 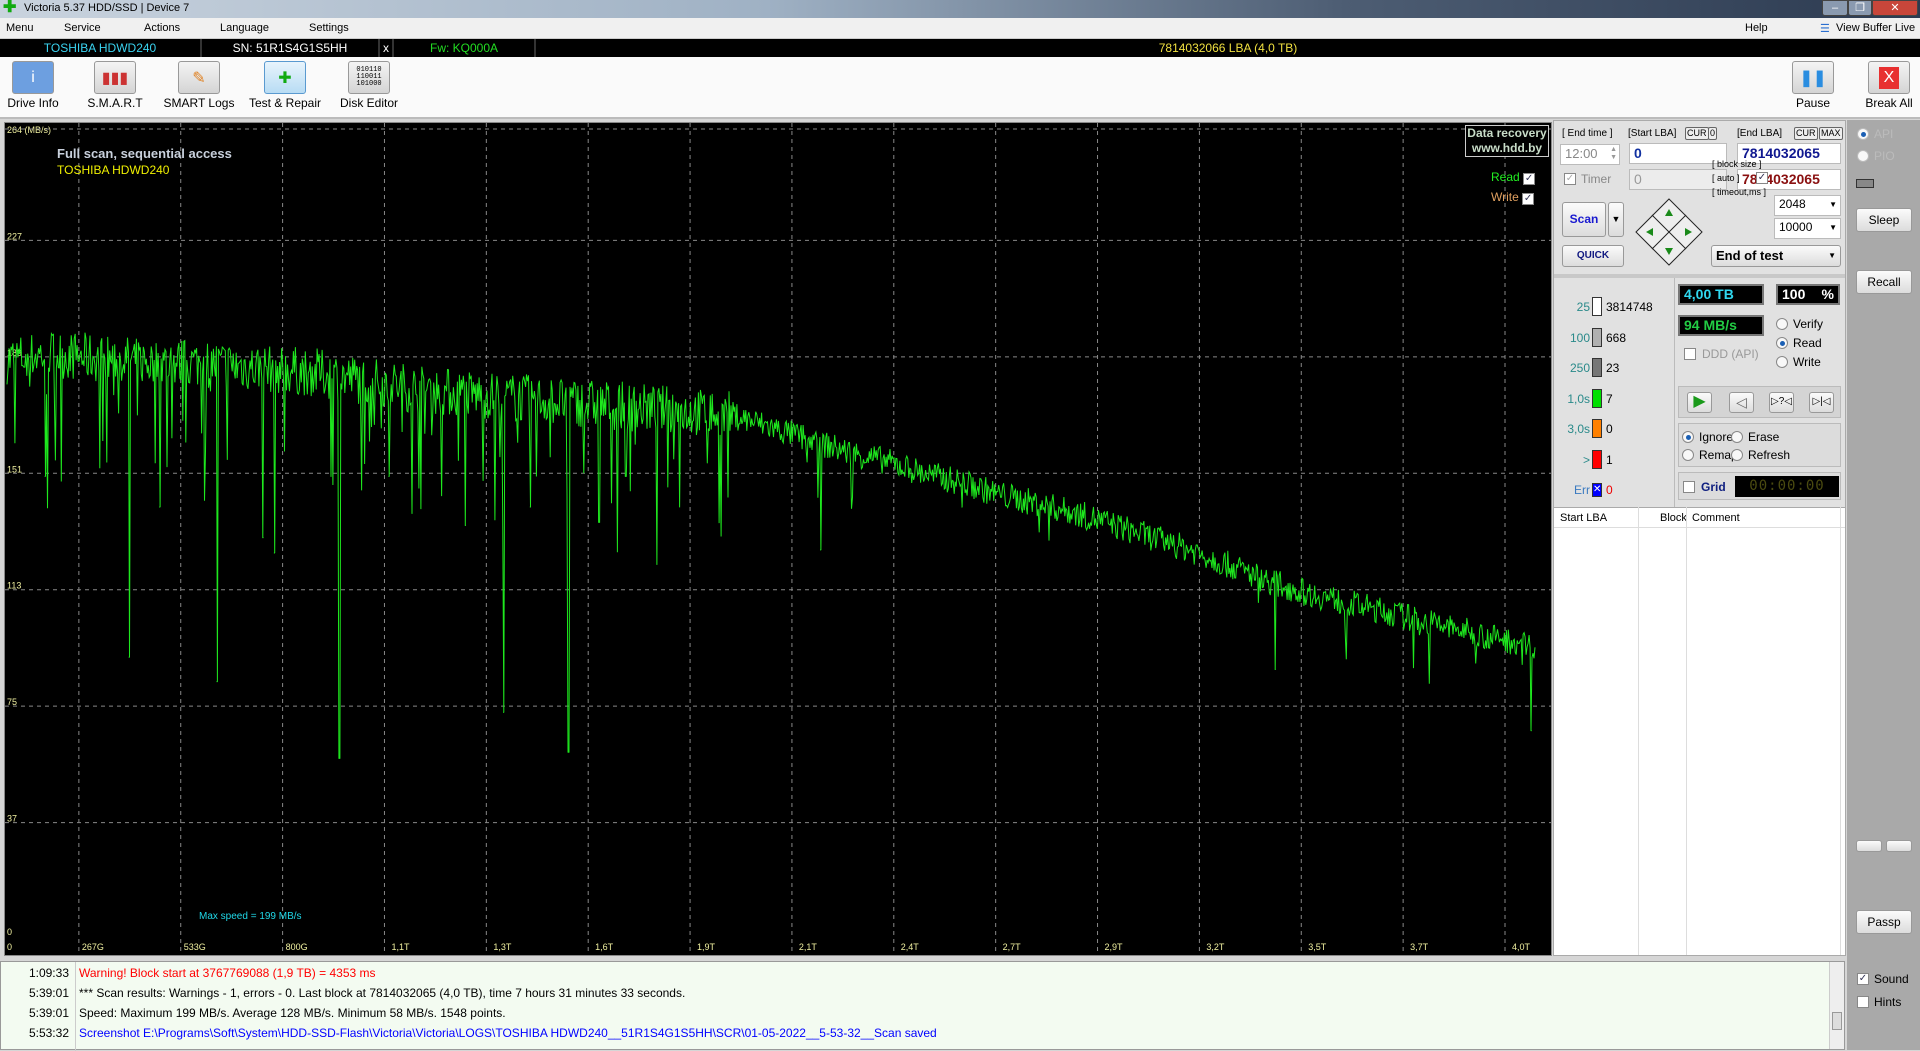 I want to click on legend-read: Read ✓, so click(x=1513, y=177).